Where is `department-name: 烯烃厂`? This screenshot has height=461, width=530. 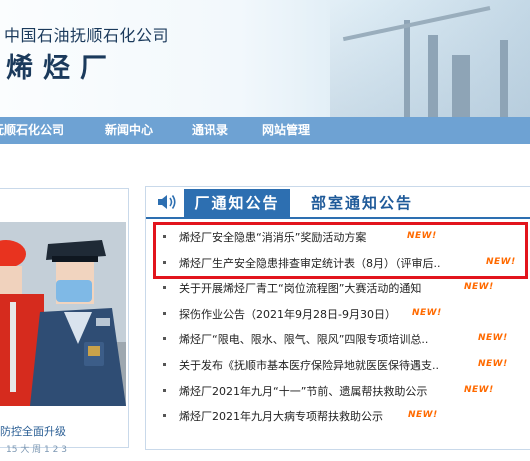
department-name: 烯烃厂 is located at coordinates (61, 68).